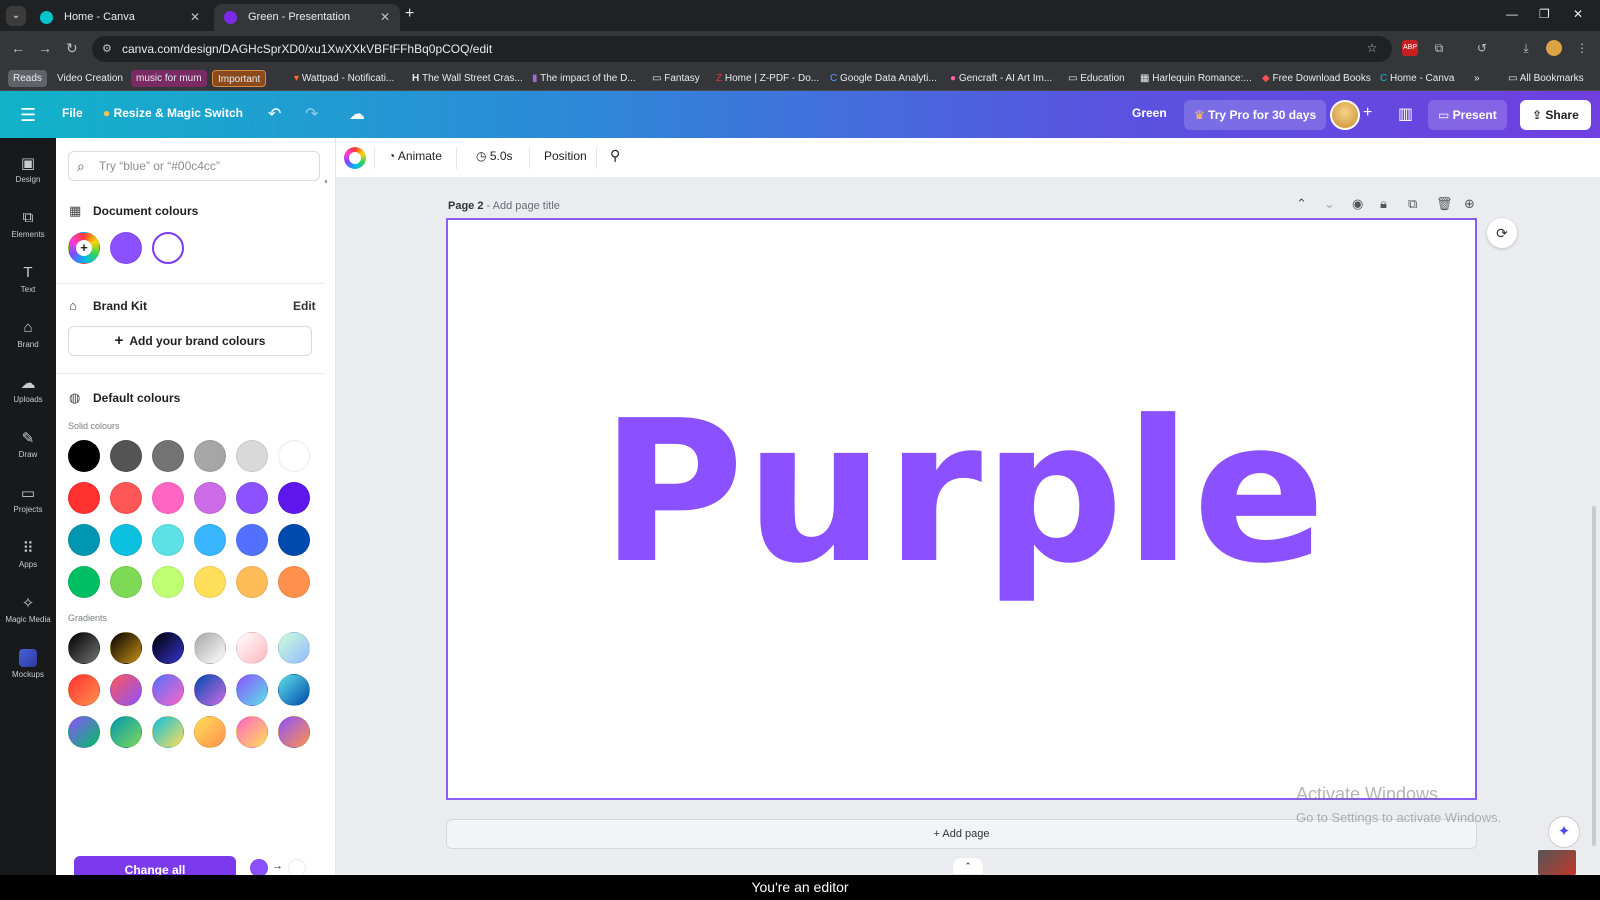  Describe the element at coordinates (1412, 204) in the screenshot. I see `duplicate-page-icon: ⧉` at that location.